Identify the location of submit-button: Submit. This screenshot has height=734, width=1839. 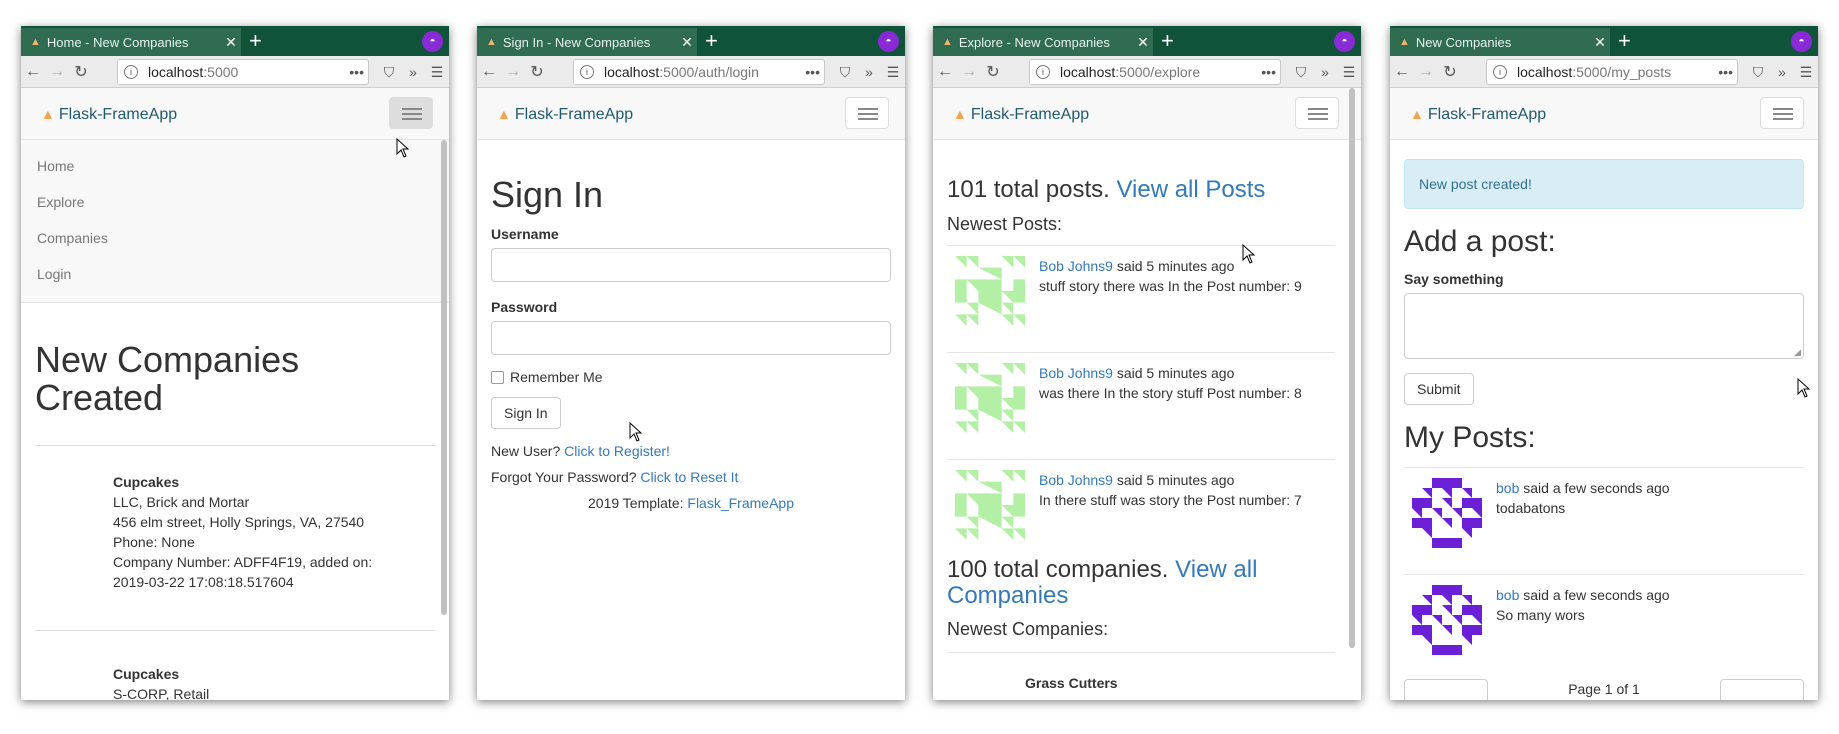
(1439, 389).